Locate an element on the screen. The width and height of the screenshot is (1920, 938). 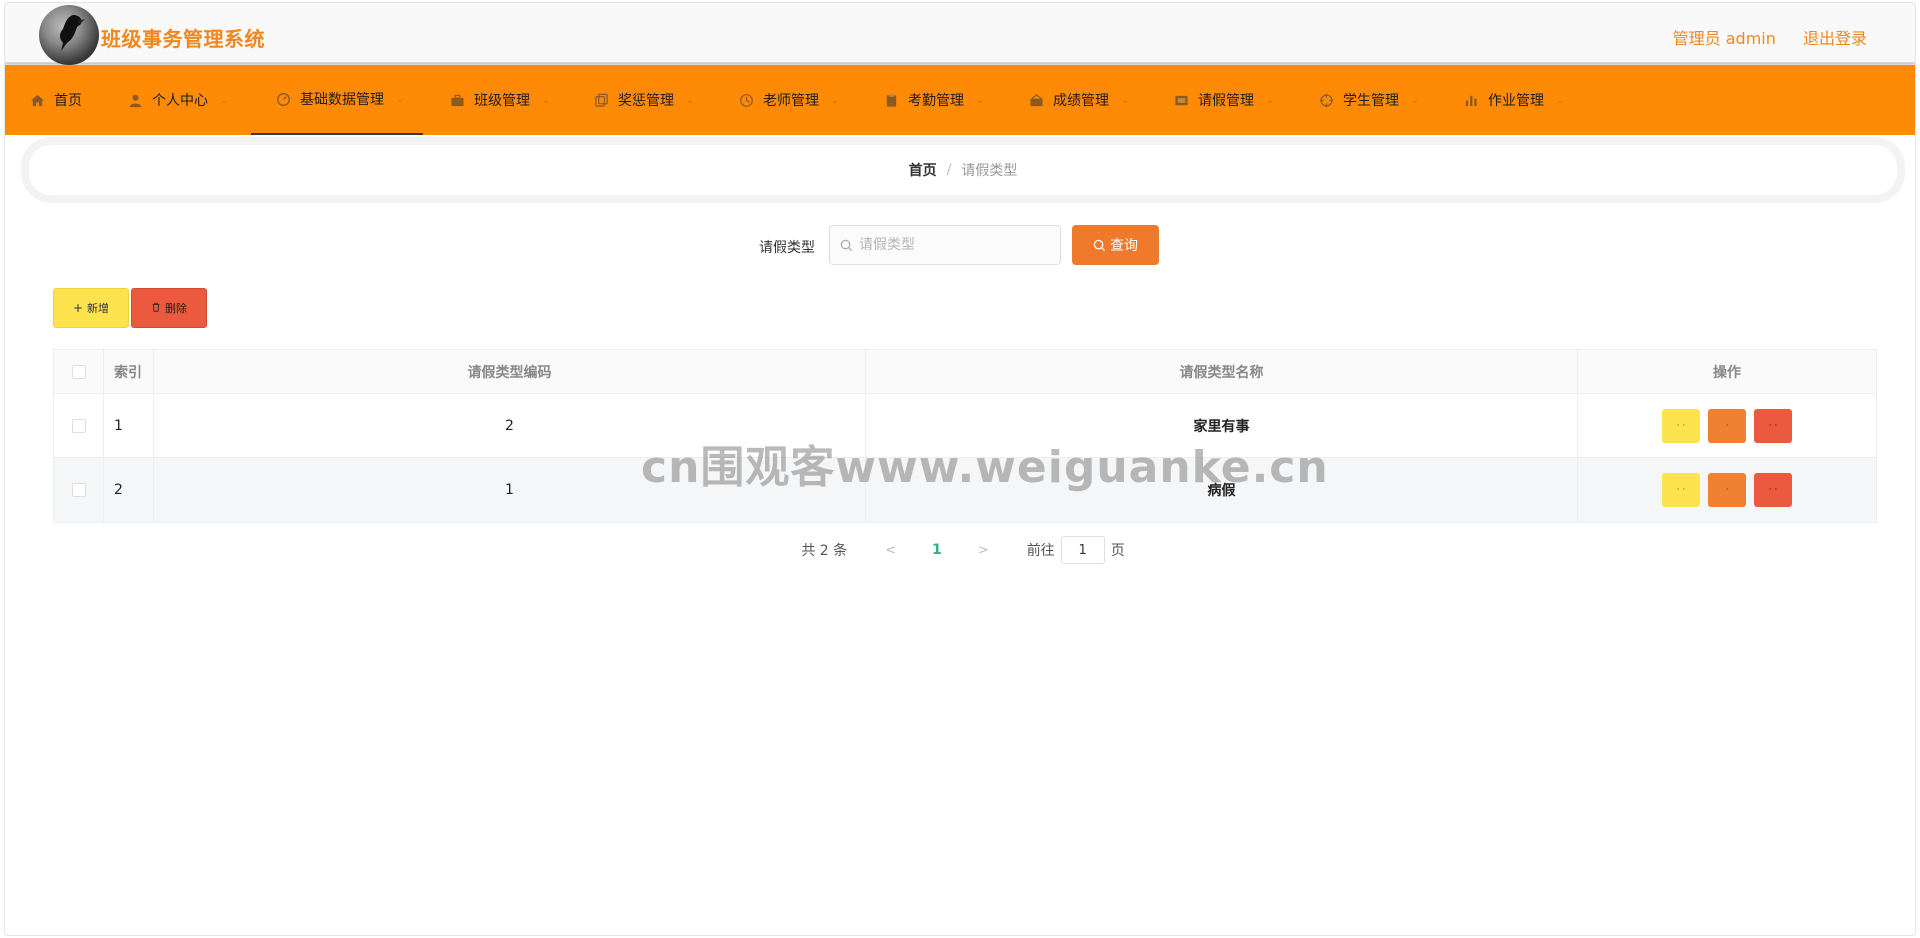
bar-chart-icon is located at coordinates (1471, 100).